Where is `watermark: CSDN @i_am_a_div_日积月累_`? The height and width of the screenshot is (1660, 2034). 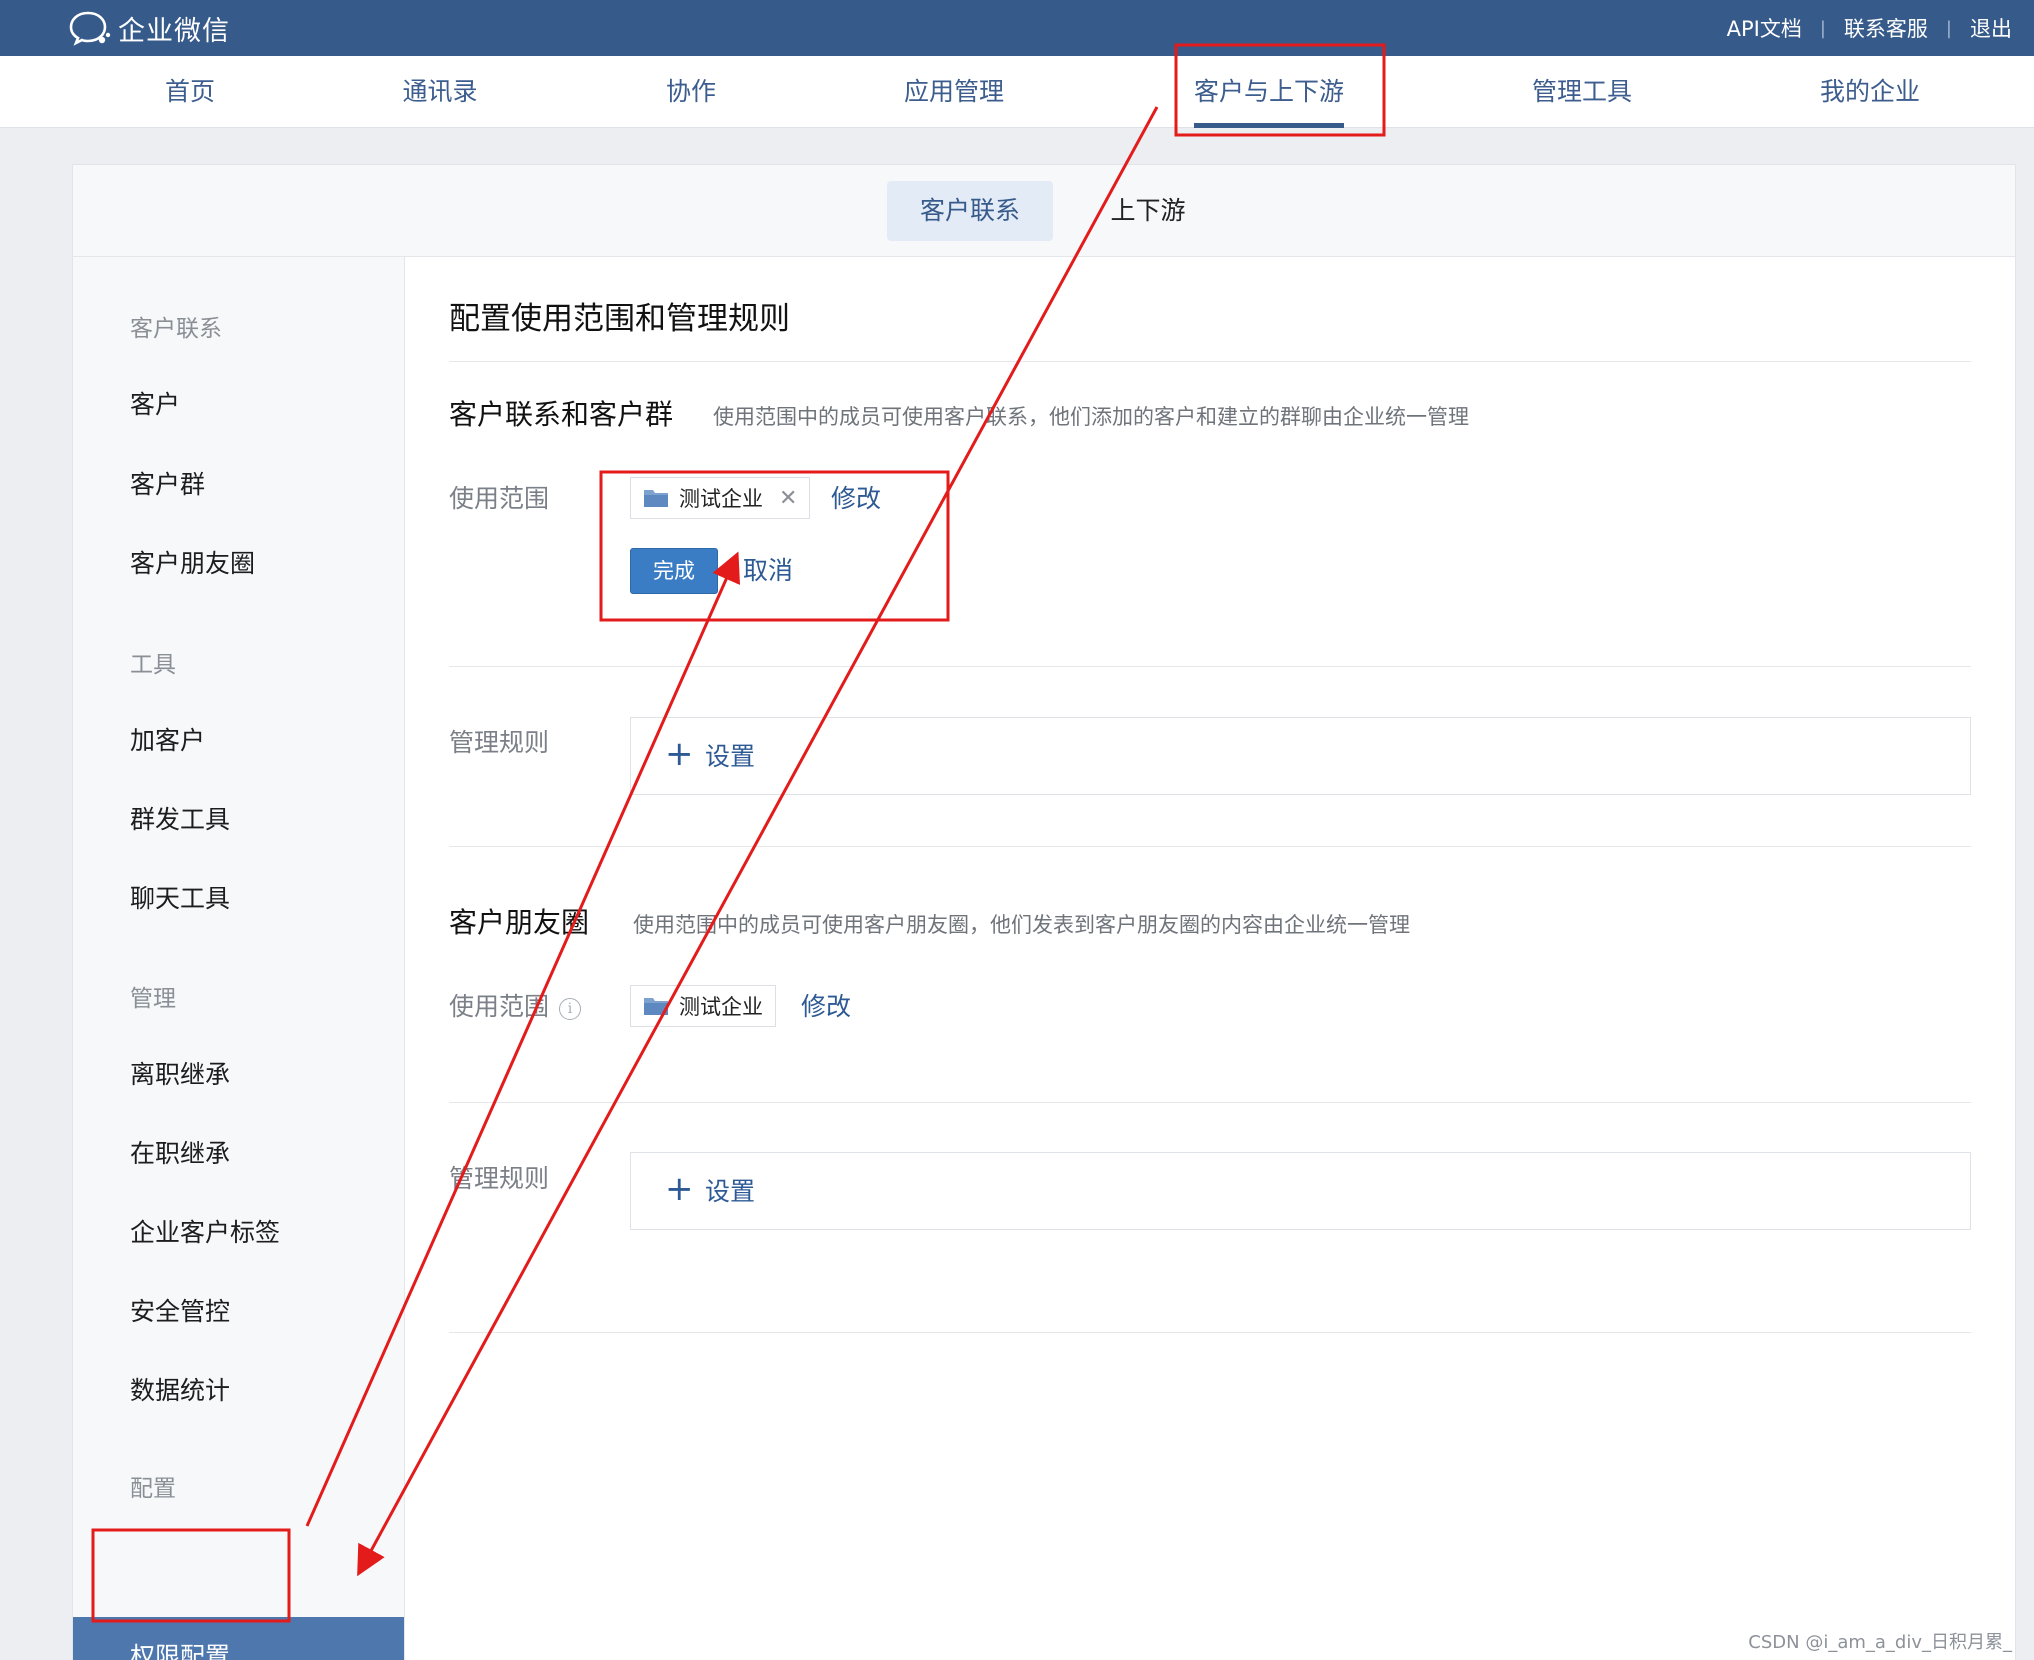 watermark: CSDN @i_am_a_div_日积月累_ is located at coordinates (1880, 1642).